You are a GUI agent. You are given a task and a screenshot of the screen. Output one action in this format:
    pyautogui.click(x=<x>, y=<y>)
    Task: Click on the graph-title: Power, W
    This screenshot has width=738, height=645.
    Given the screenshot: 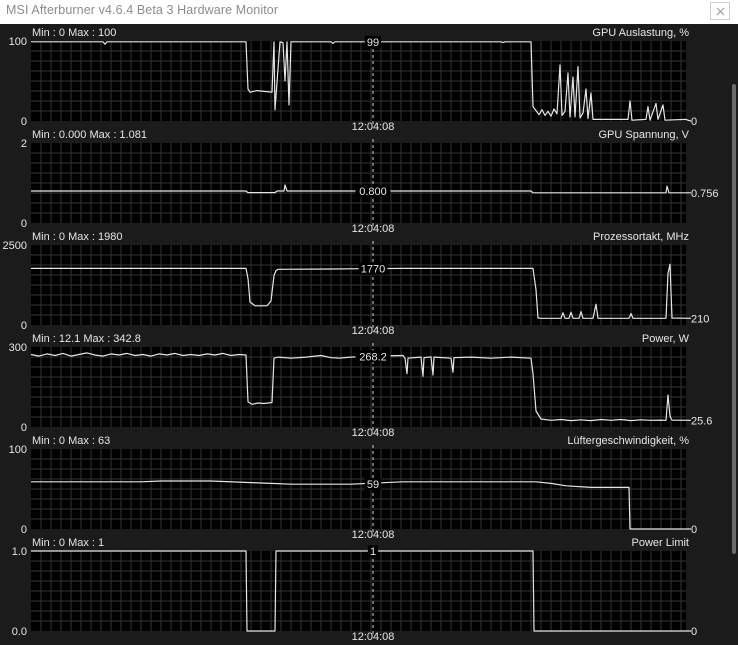 What is the action you would take?
    pyautogui.click(x=666, y=339)
    